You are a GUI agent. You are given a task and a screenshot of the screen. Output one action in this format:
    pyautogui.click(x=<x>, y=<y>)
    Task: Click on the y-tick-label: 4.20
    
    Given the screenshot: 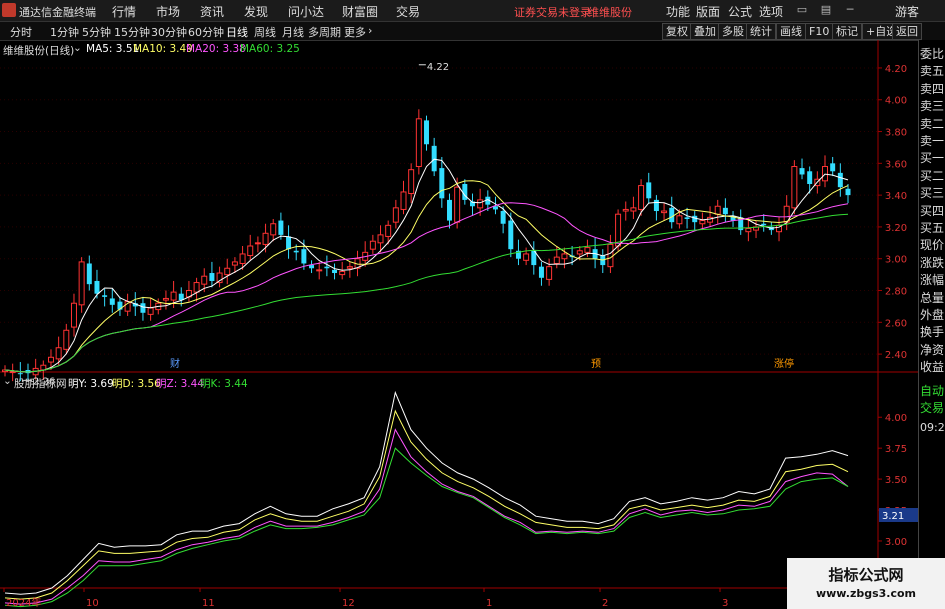 What is the action you would take?
    pyautogui.click(x=896, y=69)
    